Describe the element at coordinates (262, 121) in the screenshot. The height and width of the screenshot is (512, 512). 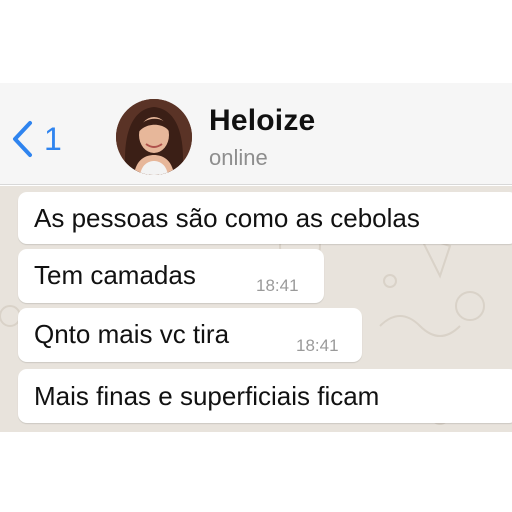
I see `contact-name: Heloize` at that location.